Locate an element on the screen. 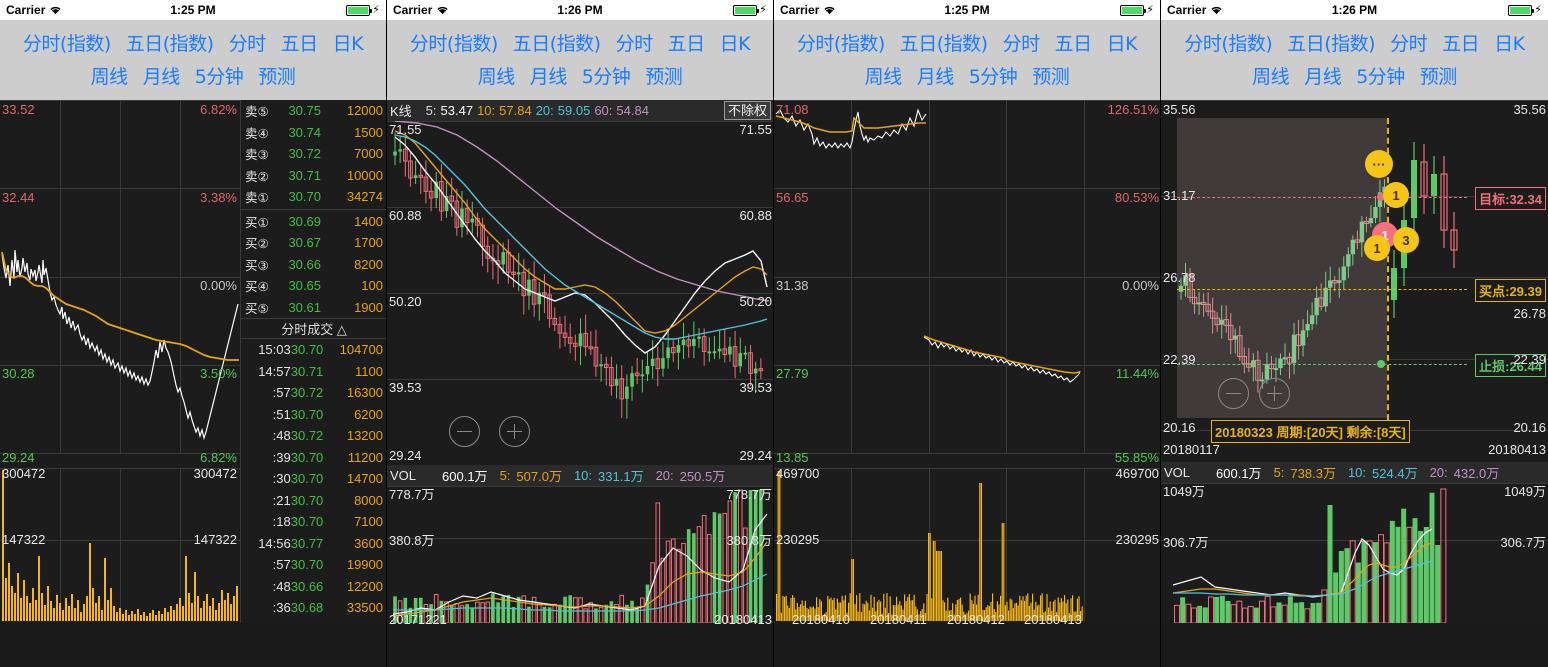  bid-row: 买③ 30.66 8200 is located at coordinates (313, 265).